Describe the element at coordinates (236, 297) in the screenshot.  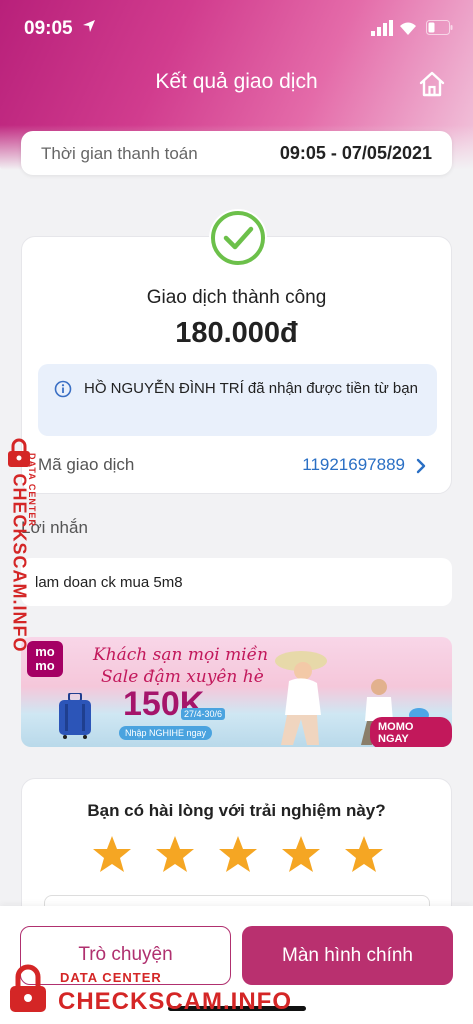
I see `transaction-status: Giao dịch thành công` at that location.